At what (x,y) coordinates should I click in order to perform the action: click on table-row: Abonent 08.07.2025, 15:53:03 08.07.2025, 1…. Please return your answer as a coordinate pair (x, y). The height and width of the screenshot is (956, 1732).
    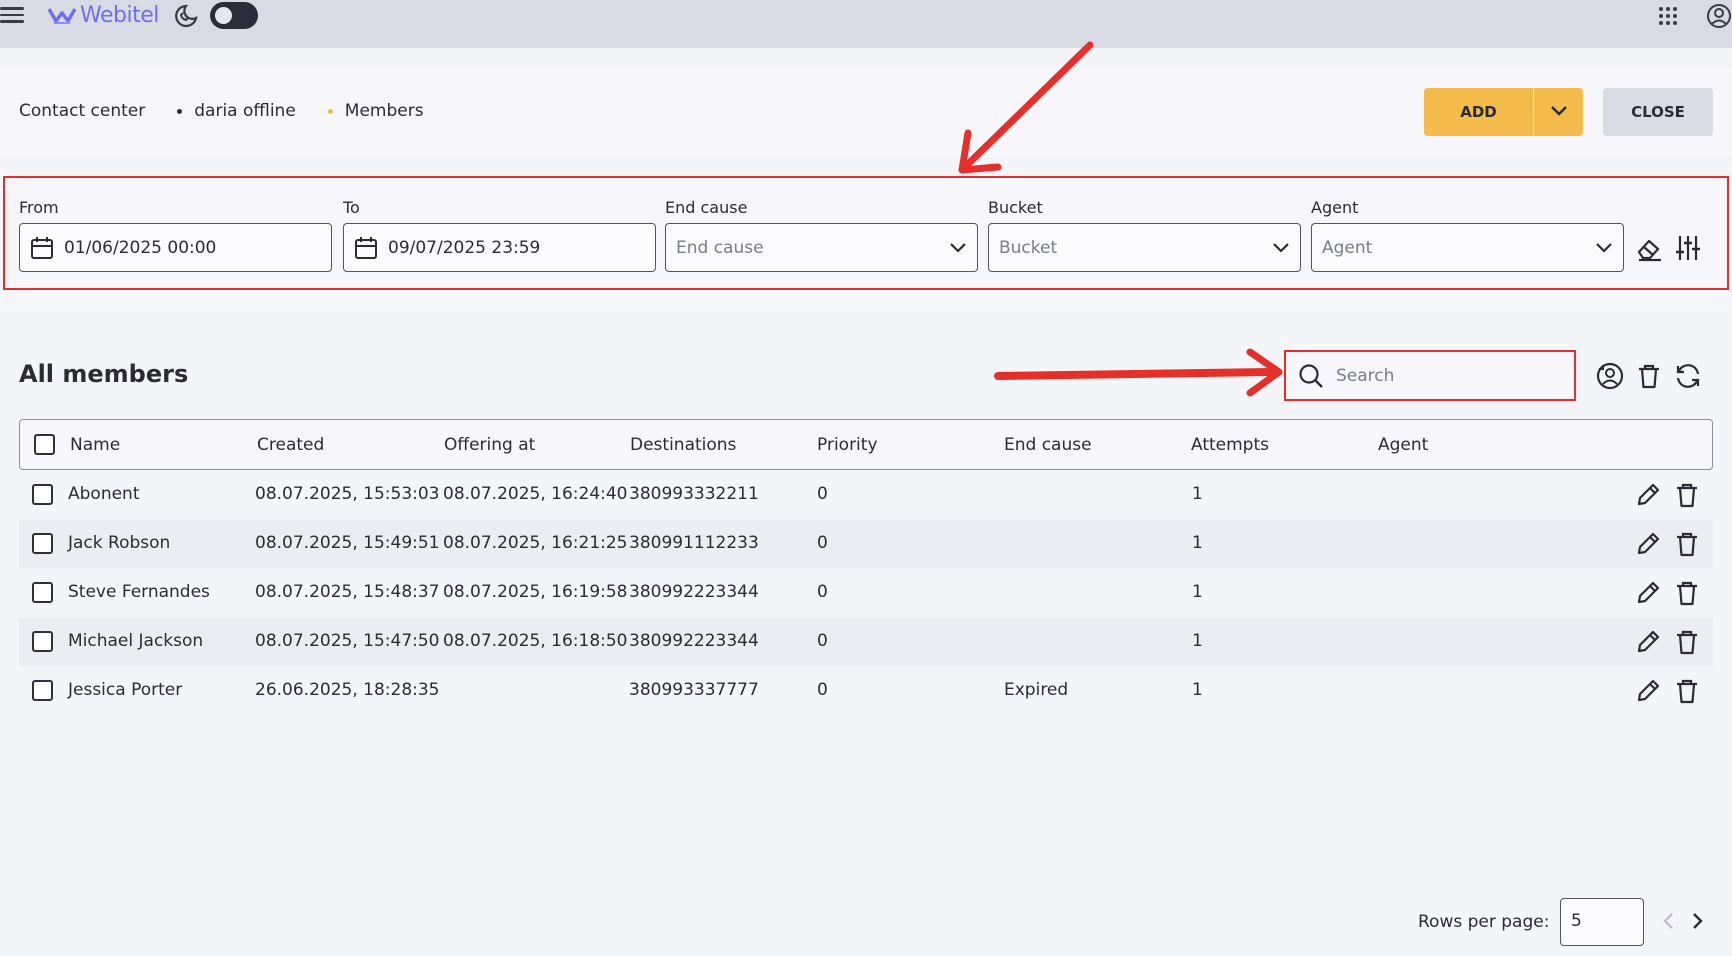
    Looking at the image, I should click on (866, 495).